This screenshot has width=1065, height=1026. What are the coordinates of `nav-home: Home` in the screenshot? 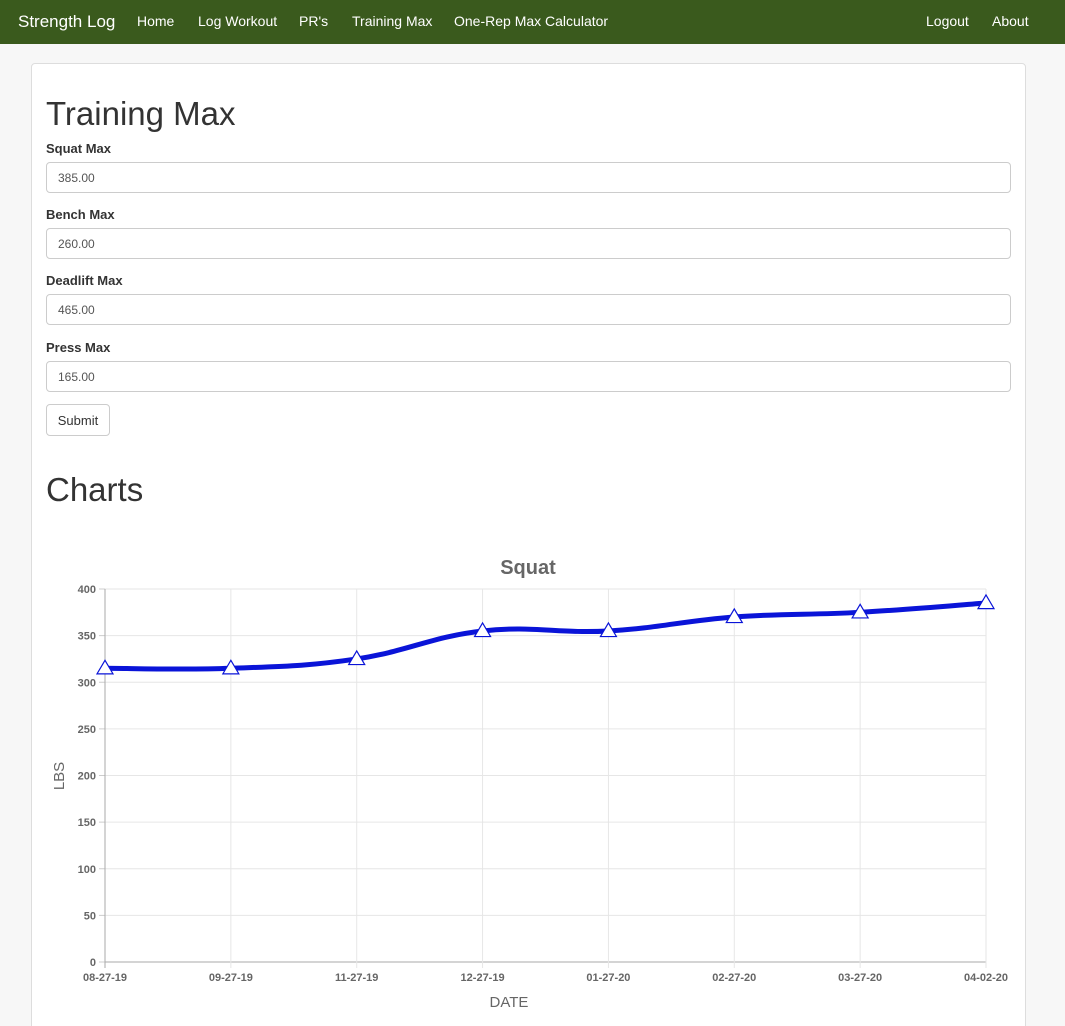 It's located at (155, 22).